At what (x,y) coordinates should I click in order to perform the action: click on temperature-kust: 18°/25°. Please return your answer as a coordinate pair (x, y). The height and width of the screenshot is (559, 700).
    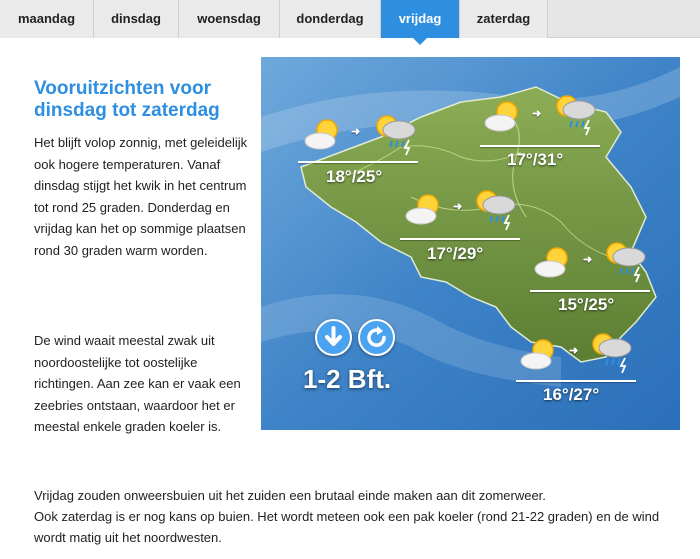
    Looking at the image, I should click on (354, 176).